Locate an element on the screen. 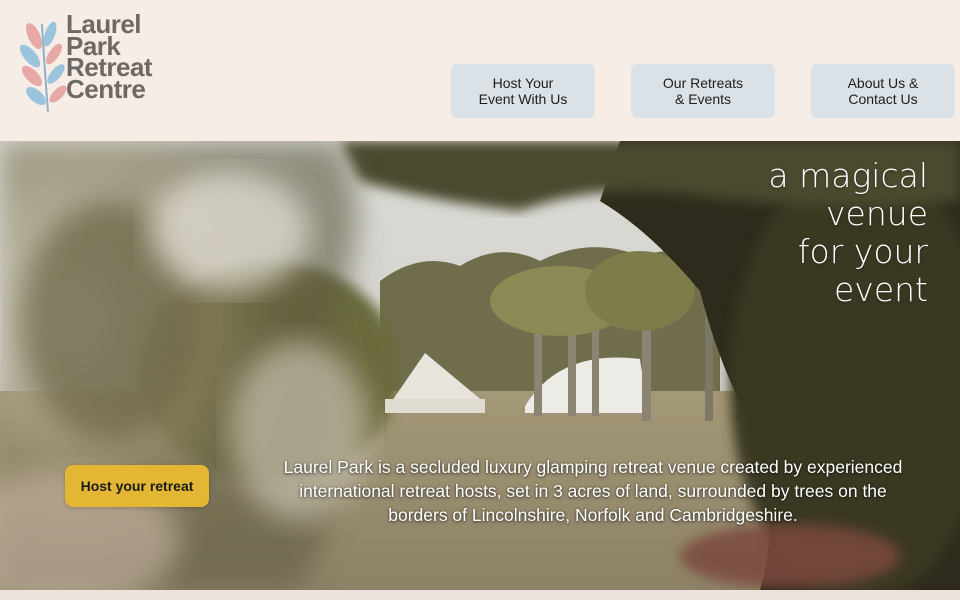 The width and height of the screenshot is (960, 600). nav-retreats-events-button: Our Retreats & Events is located at coordinates (703, 91).